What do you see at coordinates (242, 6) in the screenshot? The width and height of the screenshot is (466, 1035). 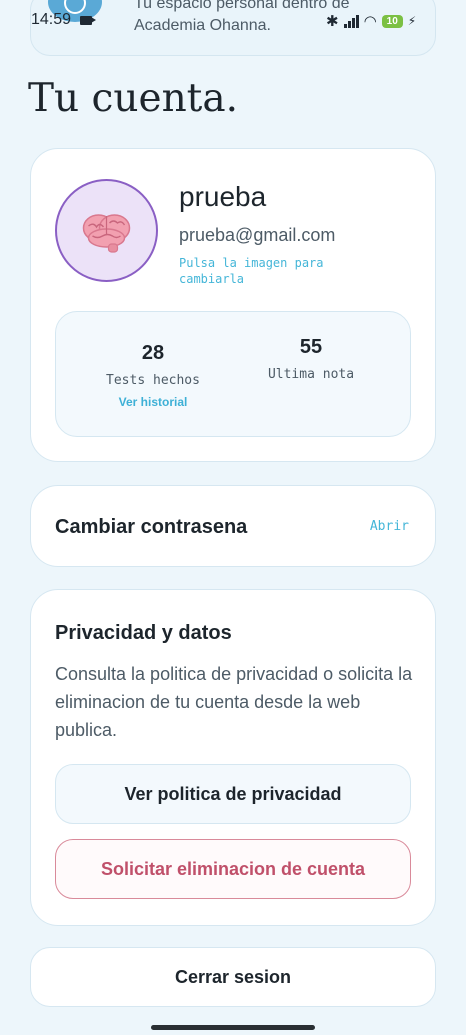 I see `header-line-1: Tu espacio personal dentro de` at bounding box center [242, 6].